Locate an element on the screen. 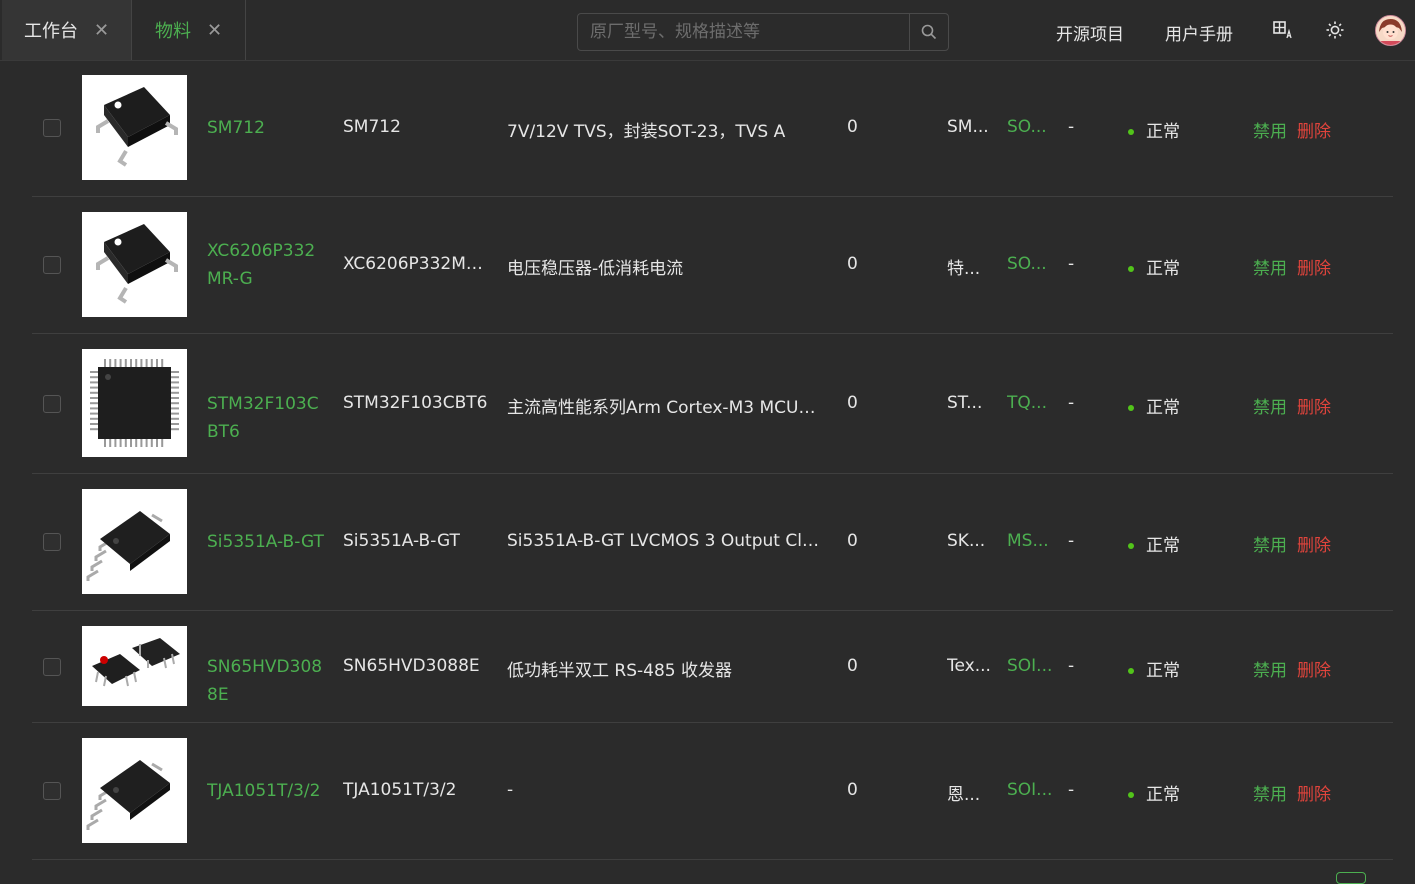 This screenshot has width=1415, height=884. part-number-link: SM712 is located at coordinates (268, 128).